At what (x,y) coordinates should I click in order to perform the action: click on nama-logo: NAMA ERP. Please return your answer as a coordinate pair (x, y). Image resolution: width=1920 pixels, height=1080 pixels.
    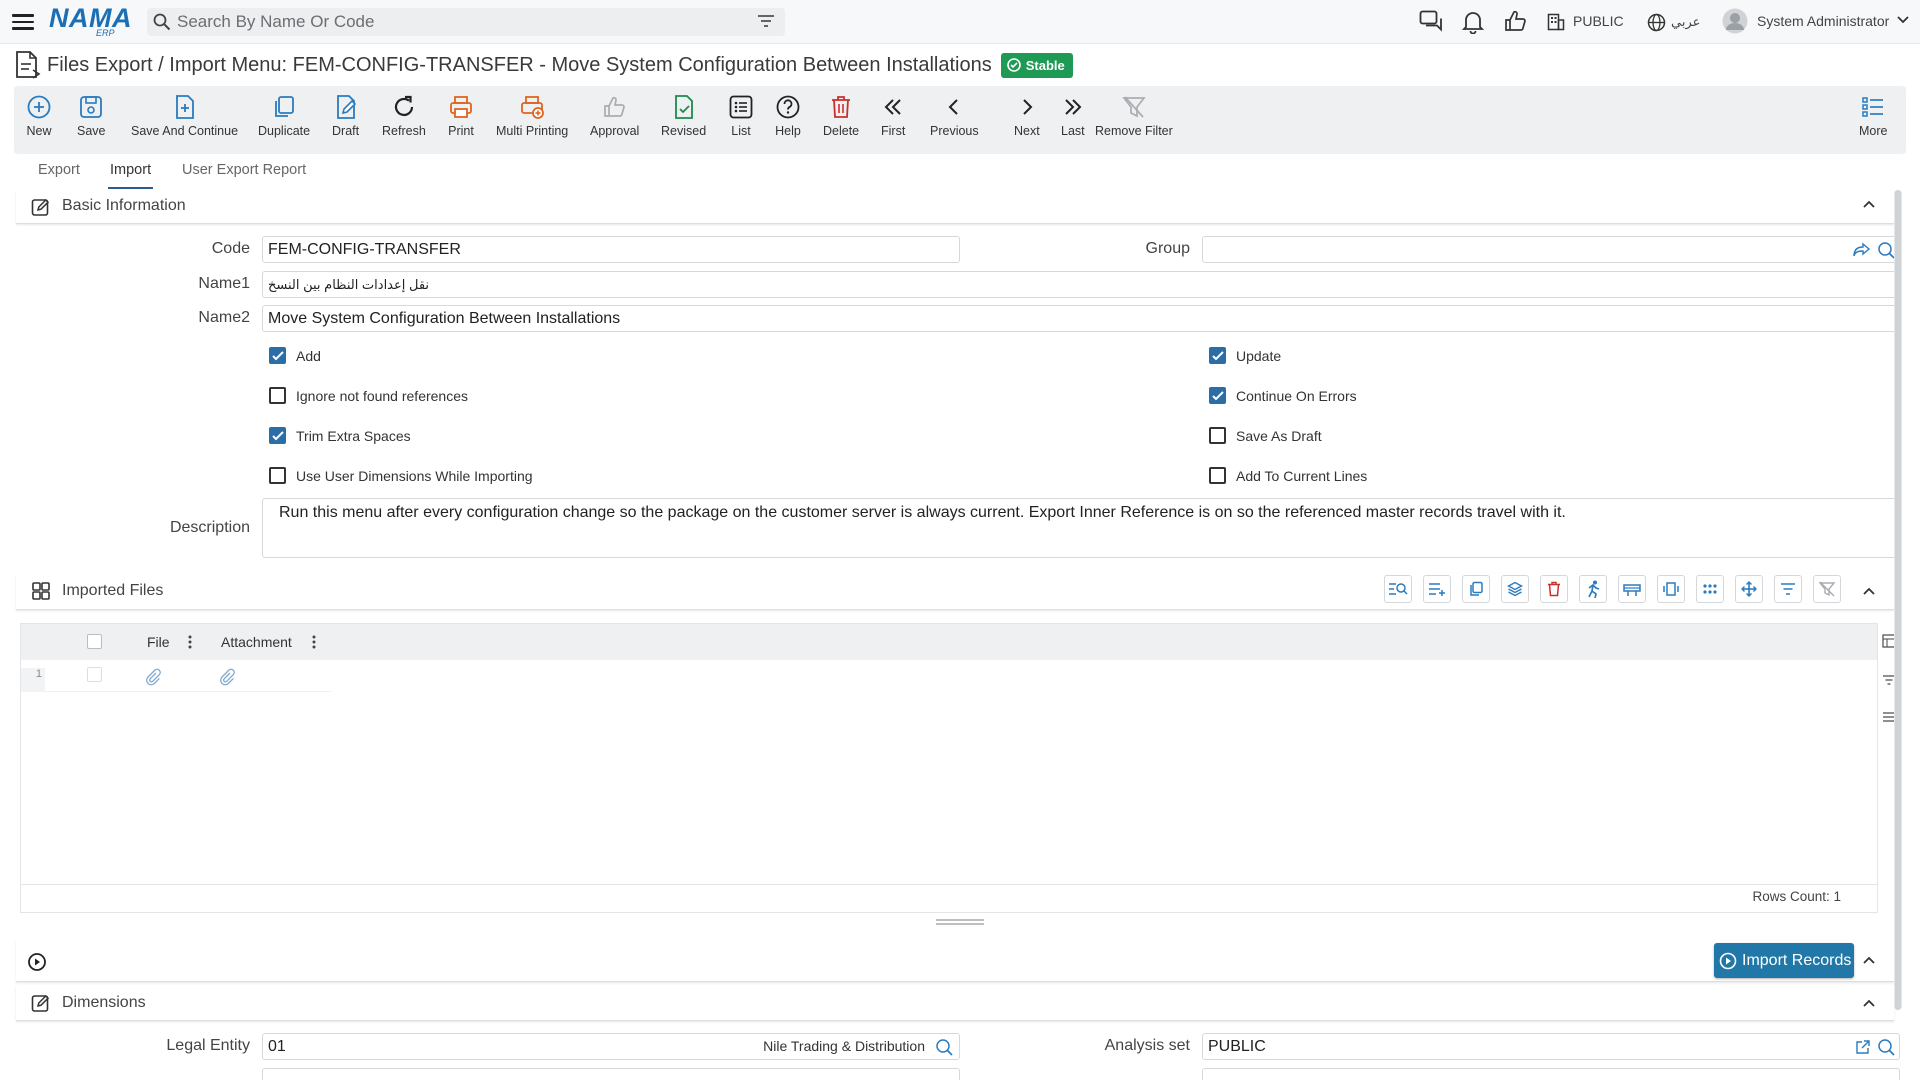
    Looking at the image, I should click on (90, 21).